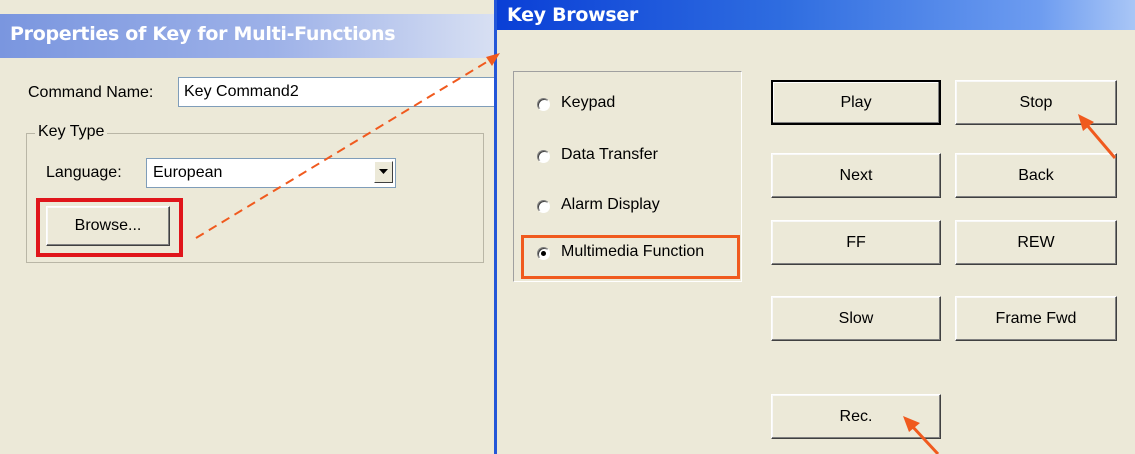 This screenshot has width=1135, height=454. I want to click on multimedia-highlight-box, so click(630, 257).